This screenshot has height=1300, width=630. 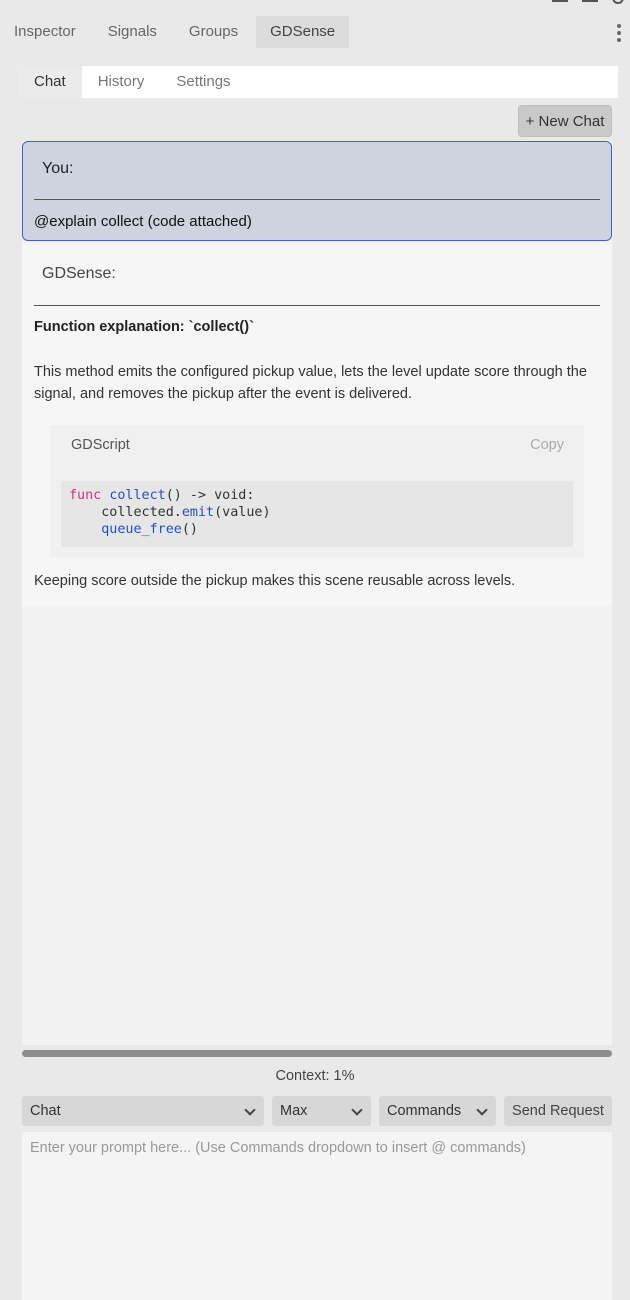 What do you see at coordinates (303, 32) in the screenshot?
I see `tab-gdsense: GDSense` at bounding box center [303, 32].